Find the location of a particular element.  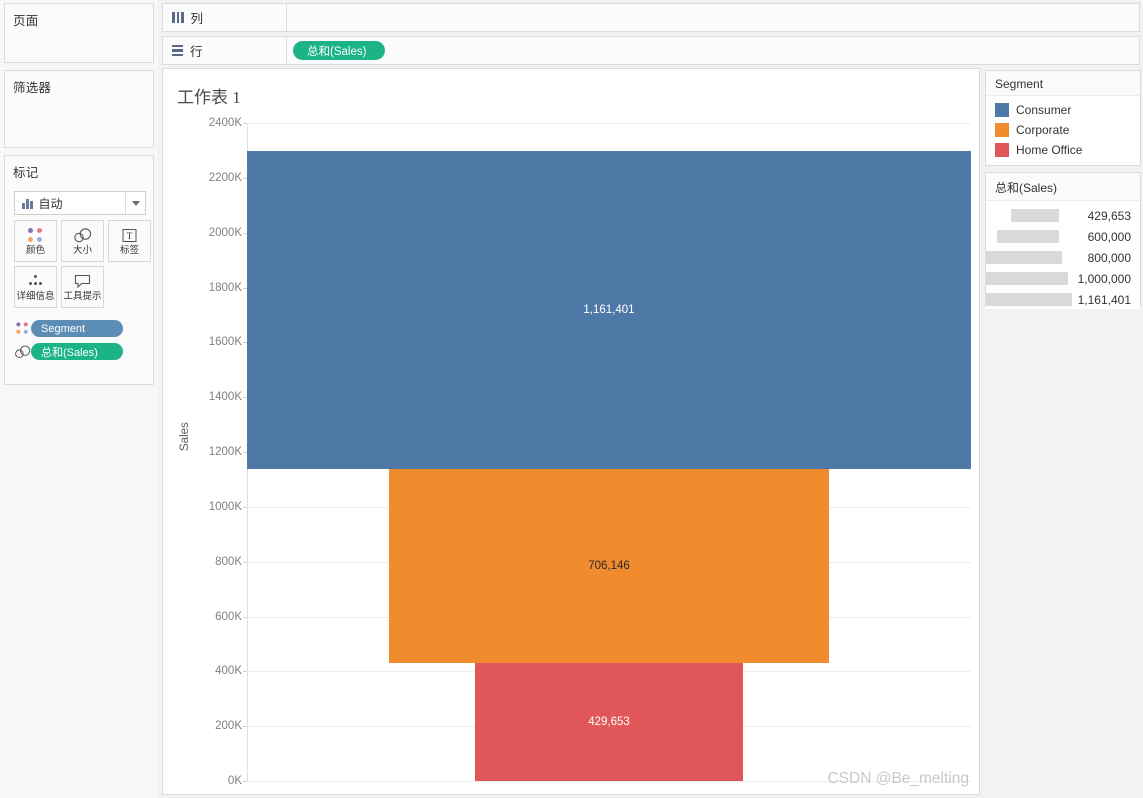

label-button: T 标签 is located at coordinates (129, 241).